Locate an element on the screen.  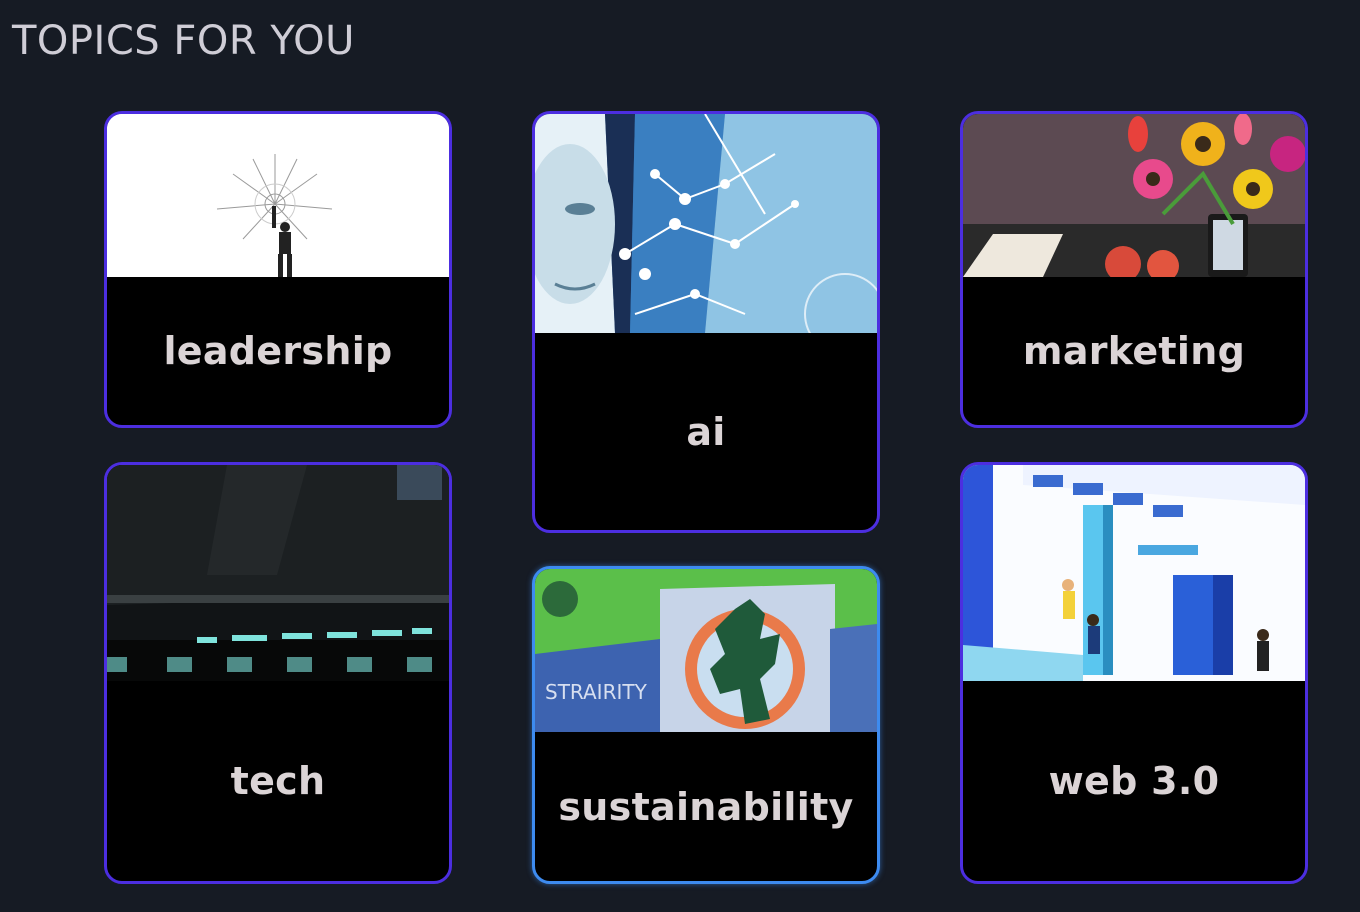
topic-label: web 3.0 is located at coordinates (1134, 781).